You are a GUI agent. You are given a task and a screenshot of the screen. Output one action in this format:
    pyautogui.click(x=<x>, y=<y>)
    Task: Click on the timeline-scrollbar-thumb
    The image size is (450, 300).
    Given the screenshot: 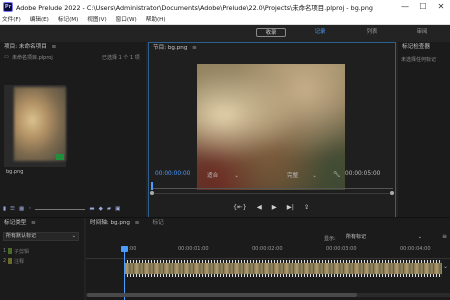 What is the action you would take?
    pyautogui.click(x=222, y=295)
    